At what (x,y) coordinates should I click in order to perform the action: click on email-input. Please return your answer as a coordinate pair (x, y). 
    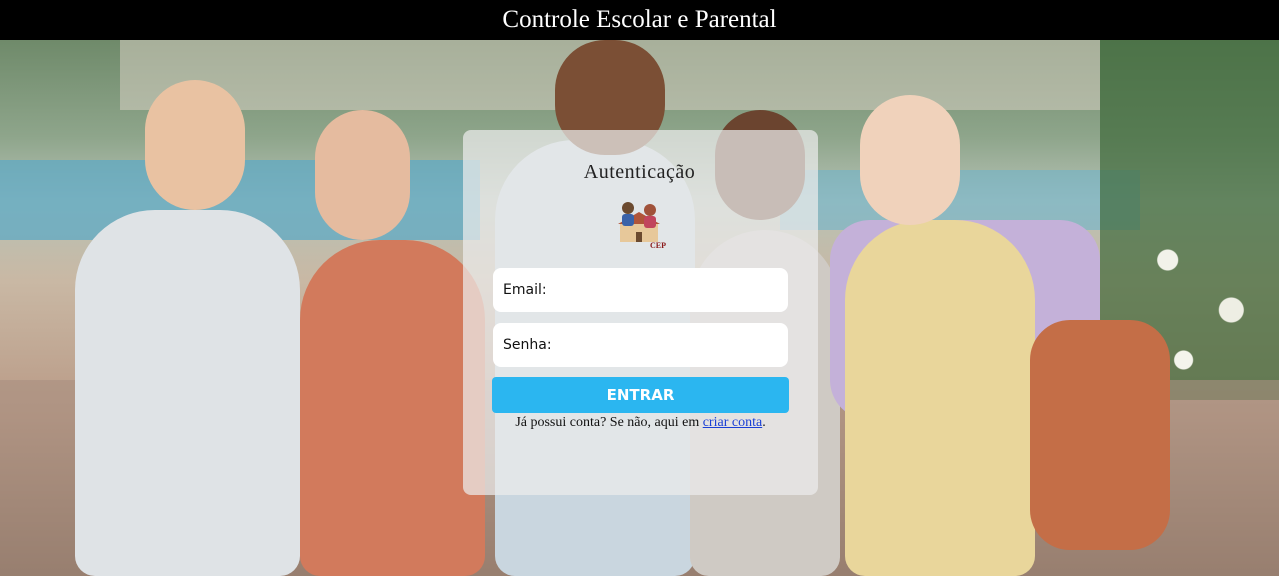
    Looking at the image, I should click on (668, 290).